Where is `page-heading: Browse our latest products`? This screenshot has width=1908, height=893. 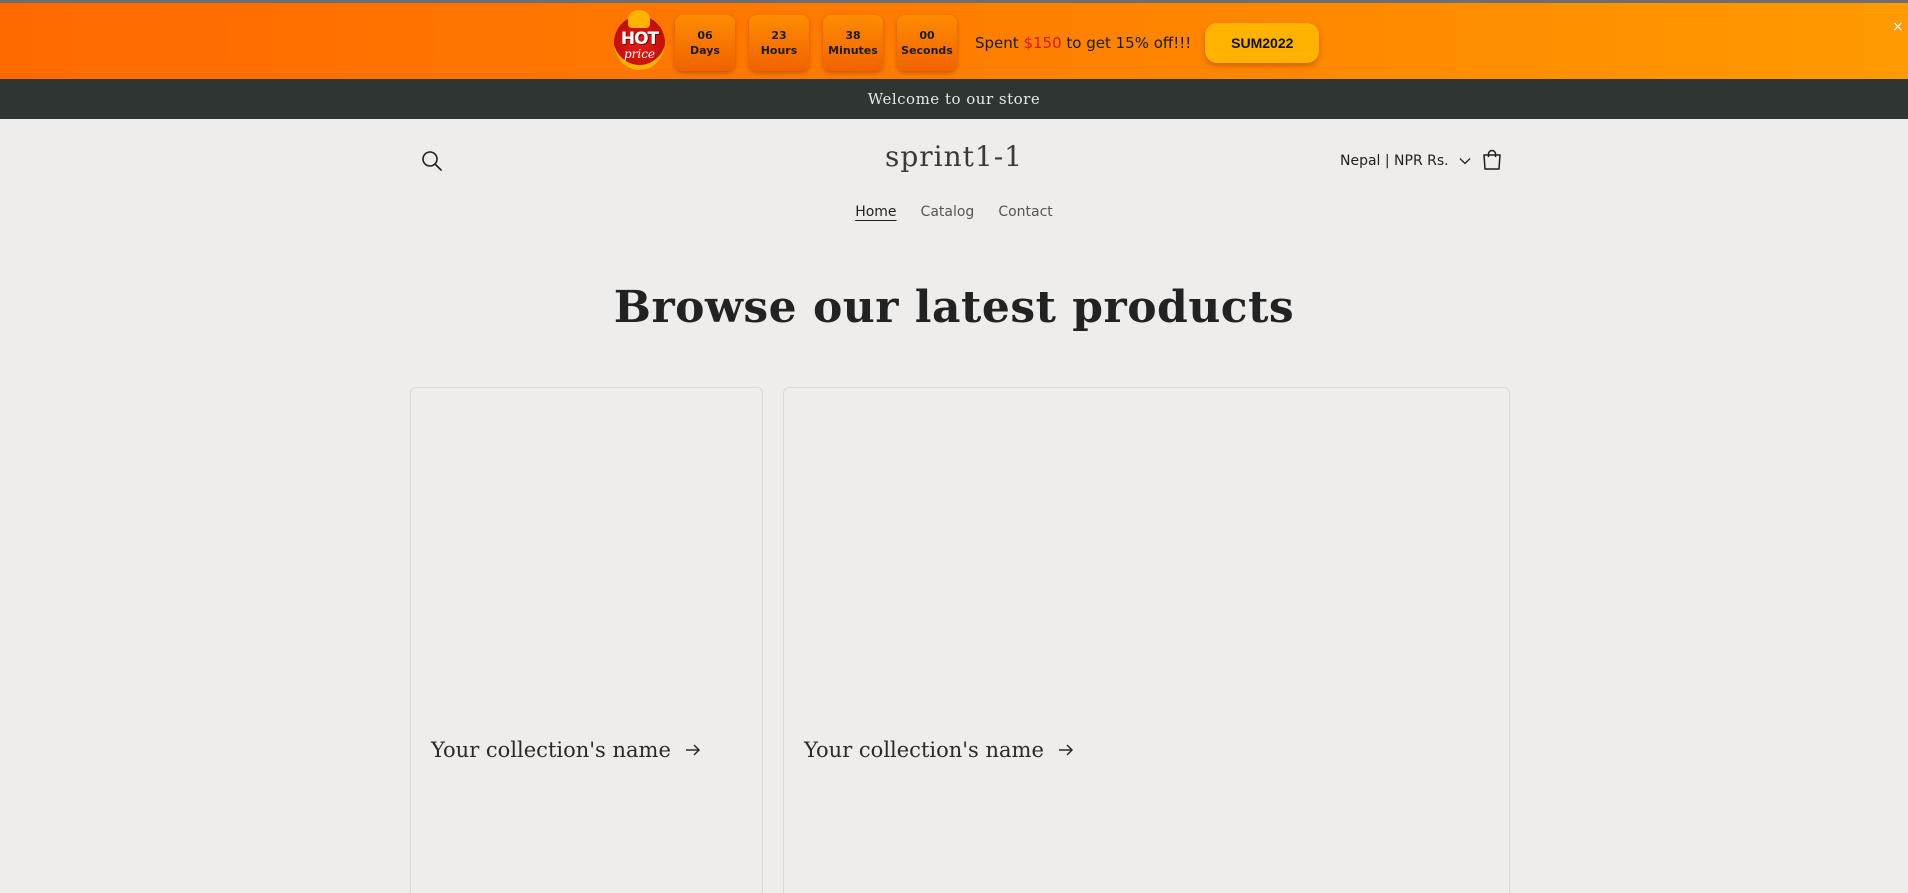 page-heading: Browse our latest products is located at coordinates (954, 307).